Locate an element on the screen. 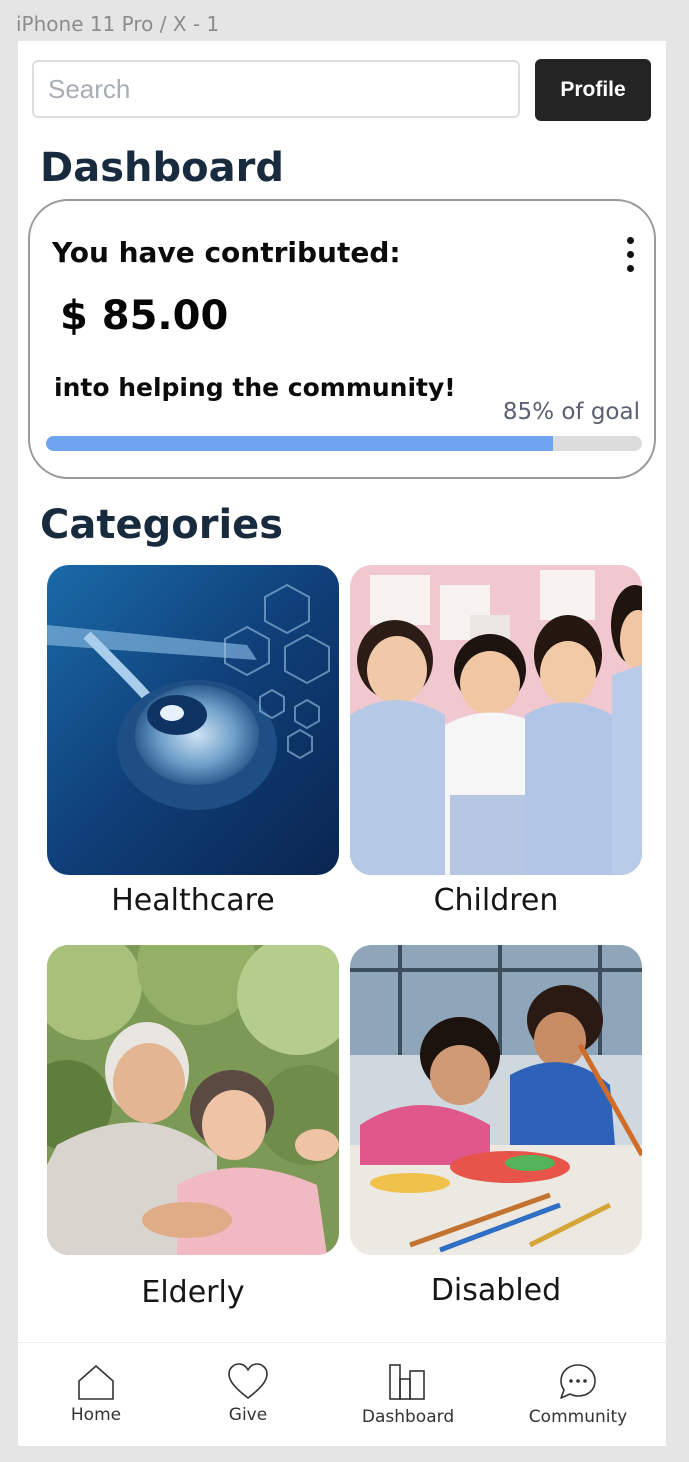  more-options-icon is located at coordinates (630, 255).